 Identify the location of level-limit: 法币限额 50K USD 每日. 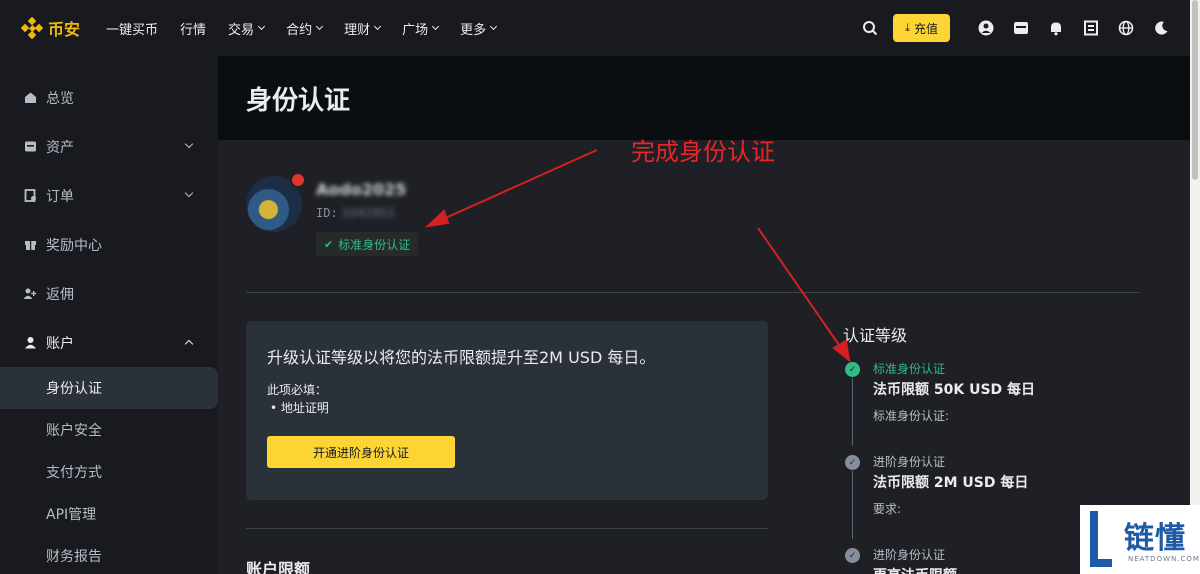
(954, 390).